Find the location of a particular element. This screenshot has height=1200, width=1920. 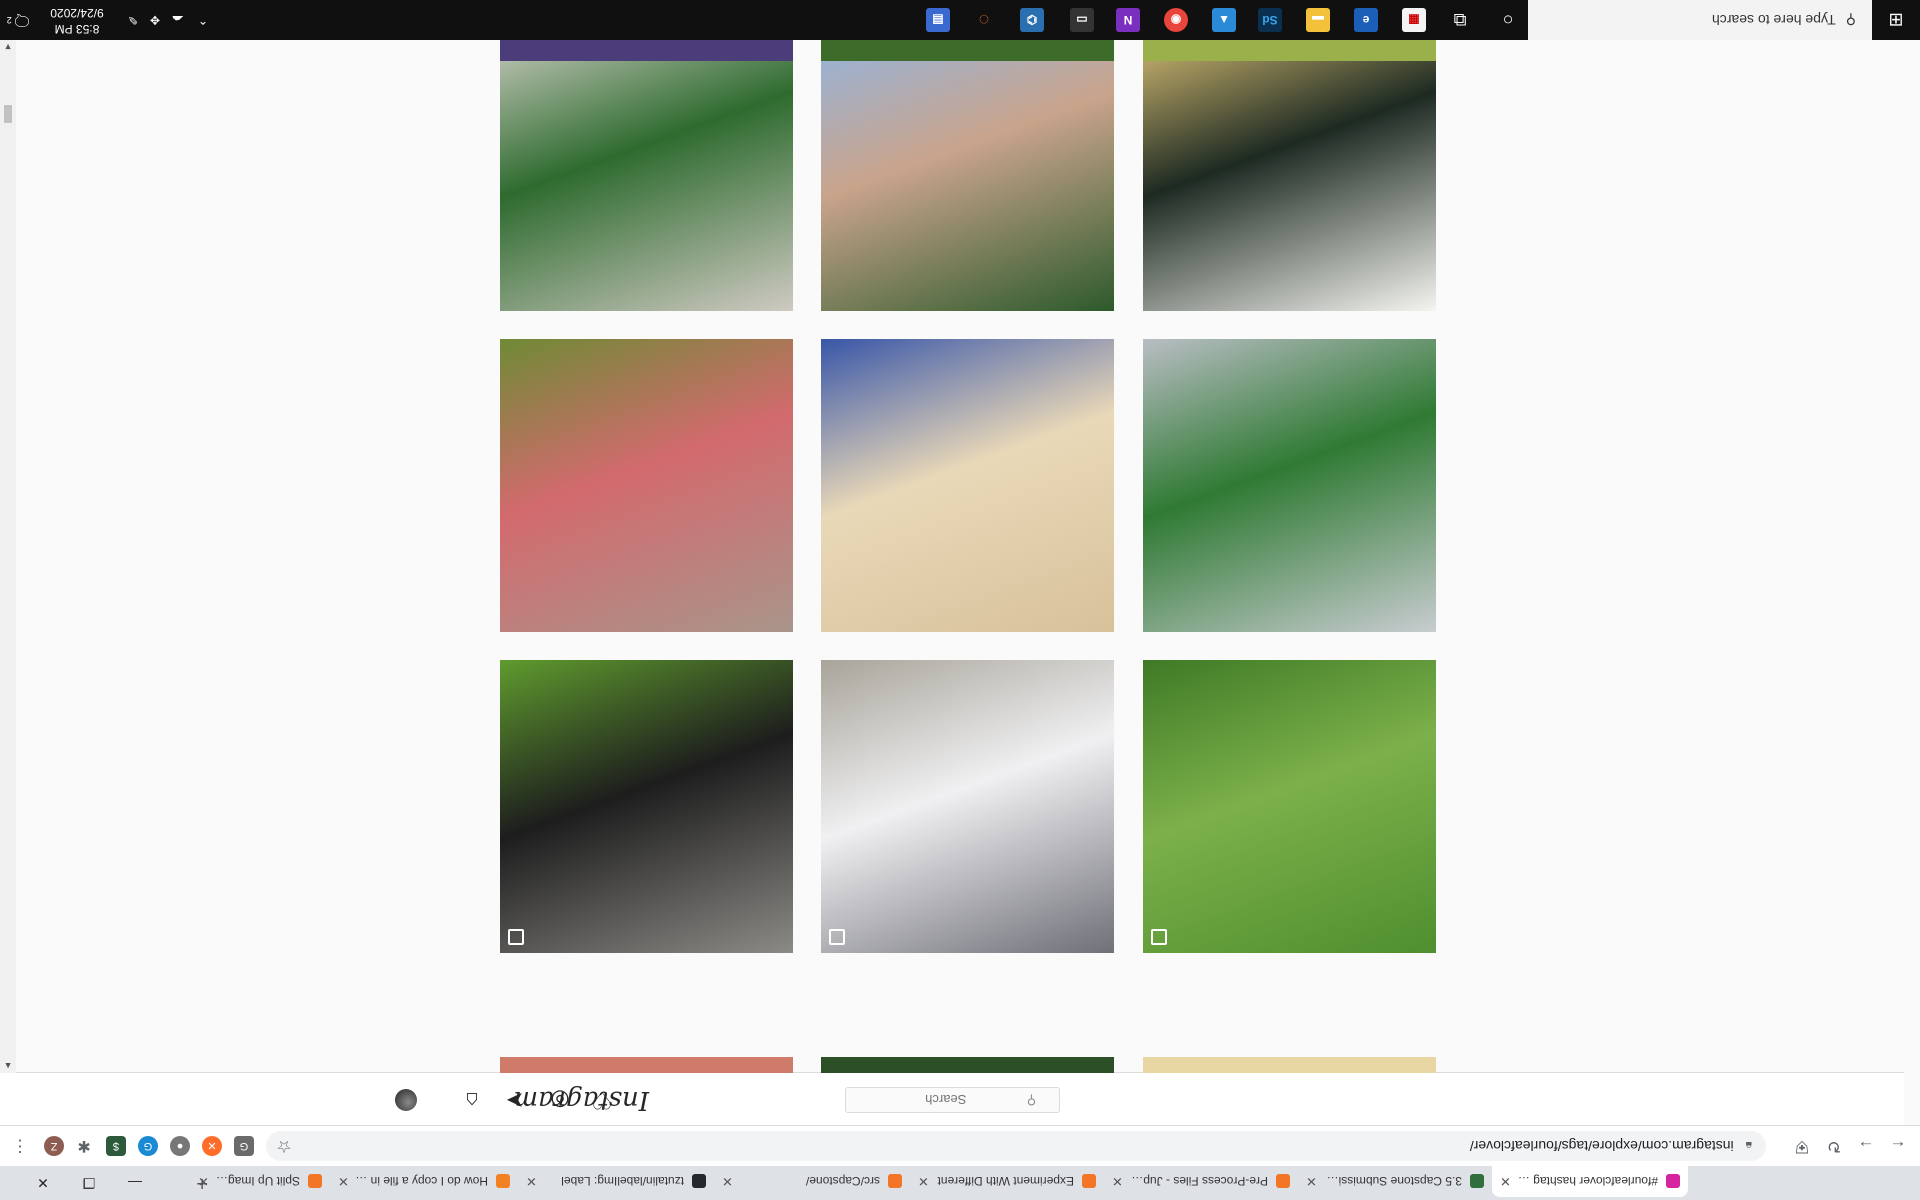

onedrive-icon: ☁ is located at coordinates (178, 20).